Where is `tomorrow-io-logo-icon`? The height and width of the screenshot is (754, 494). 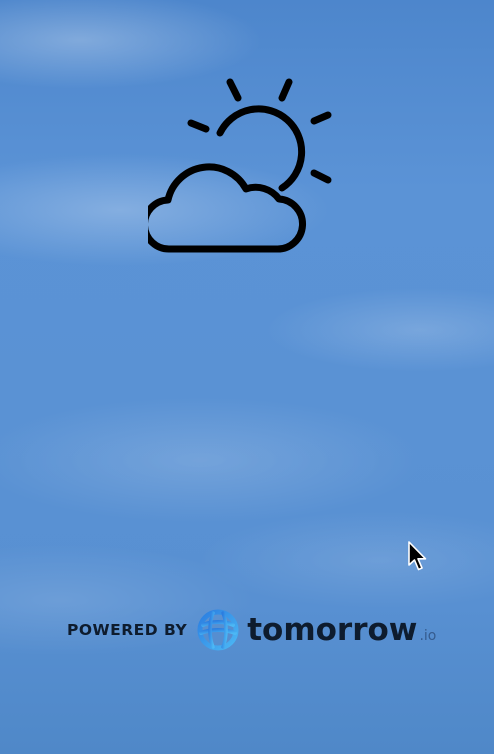 tomorrow-io-logo-icon is located at coordinates (218, 630).